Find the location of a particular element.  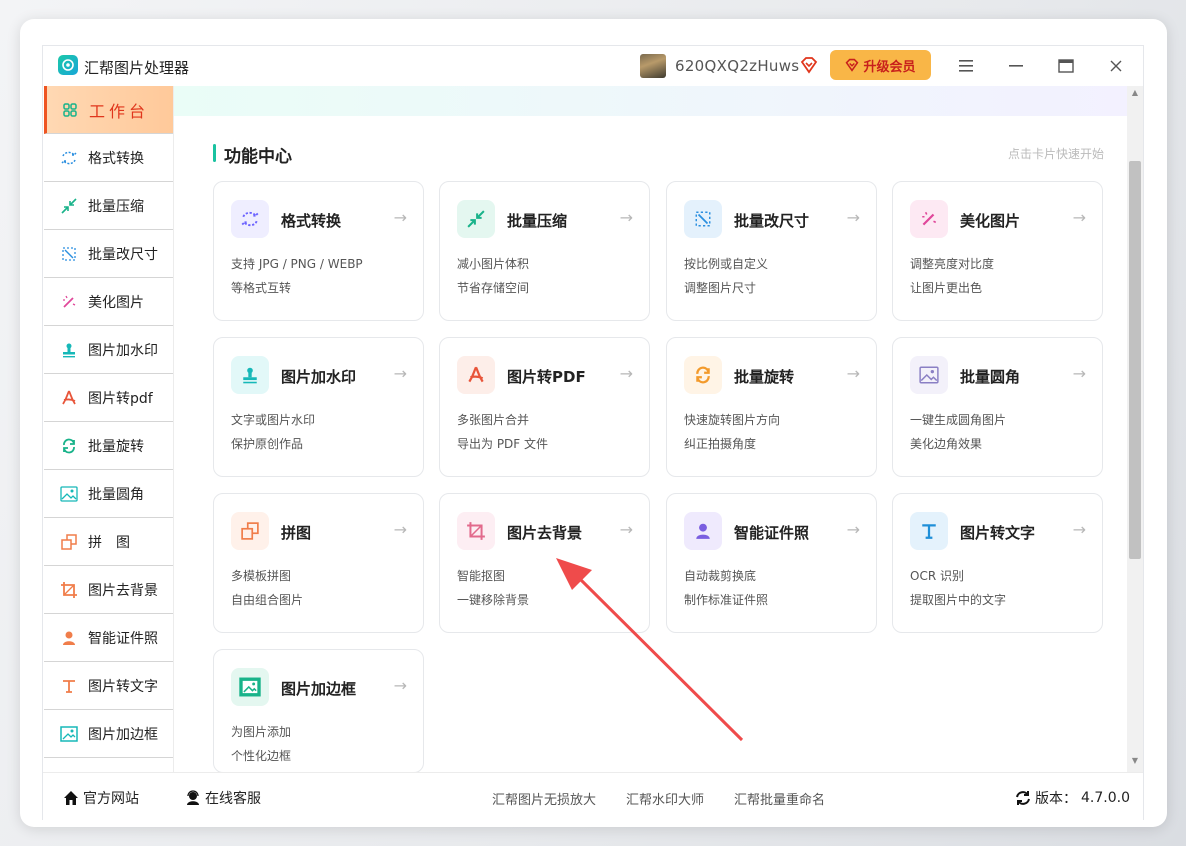

feature-card: 批量旋转 → 快速旋转图片方向 纠正拍摄角度 is located at coordinates (771, 407).